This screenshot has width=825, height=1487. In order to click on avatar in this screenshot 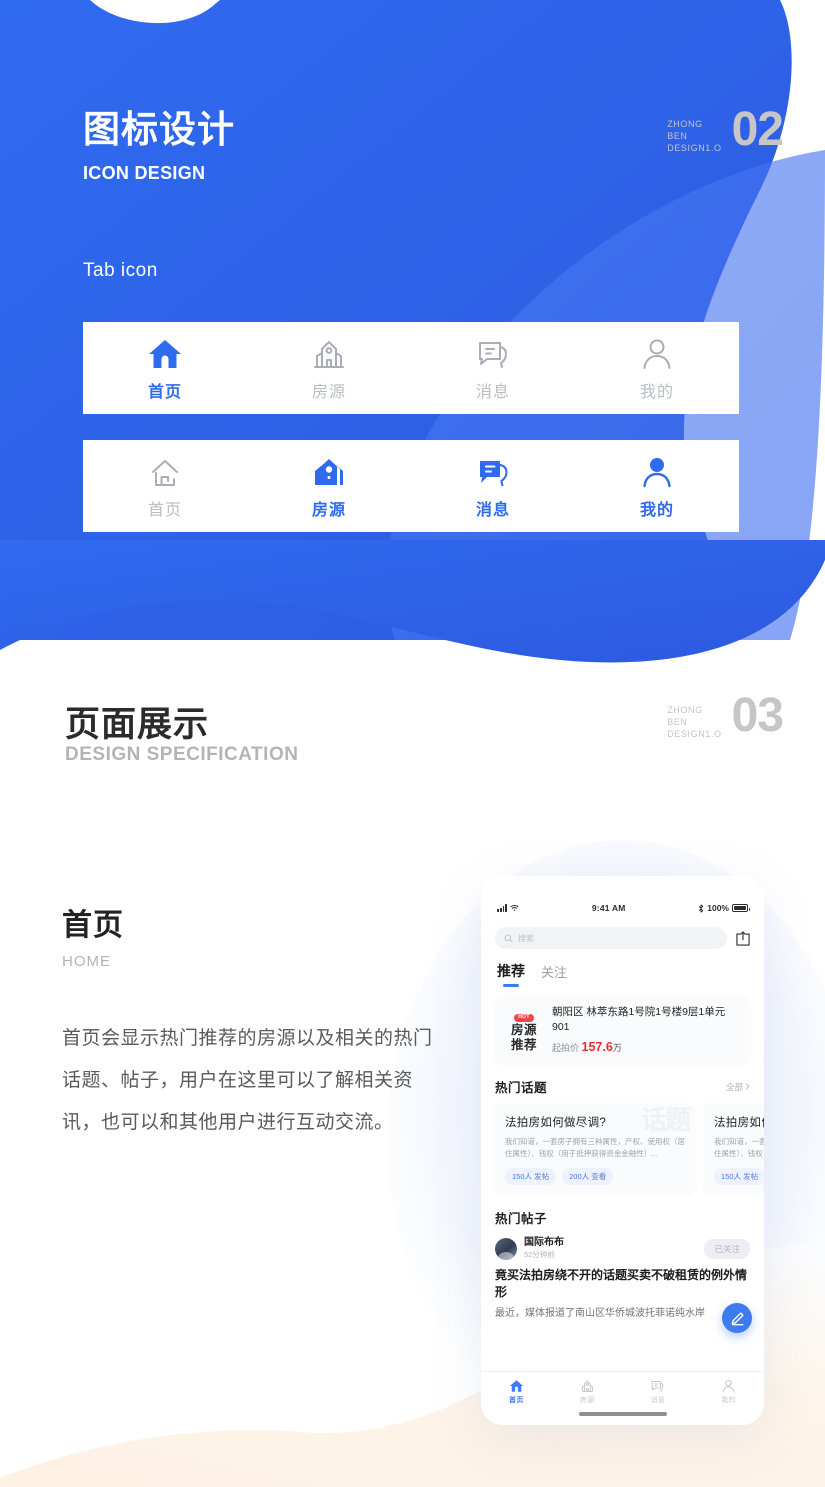, I will do `click(506, 1248)`.